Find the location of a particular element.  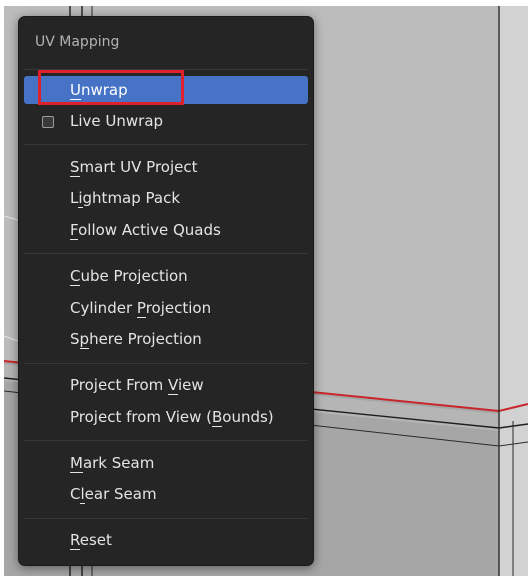

menu-item-cube-projection: Cube Projection is located at coordinates (166, 276).